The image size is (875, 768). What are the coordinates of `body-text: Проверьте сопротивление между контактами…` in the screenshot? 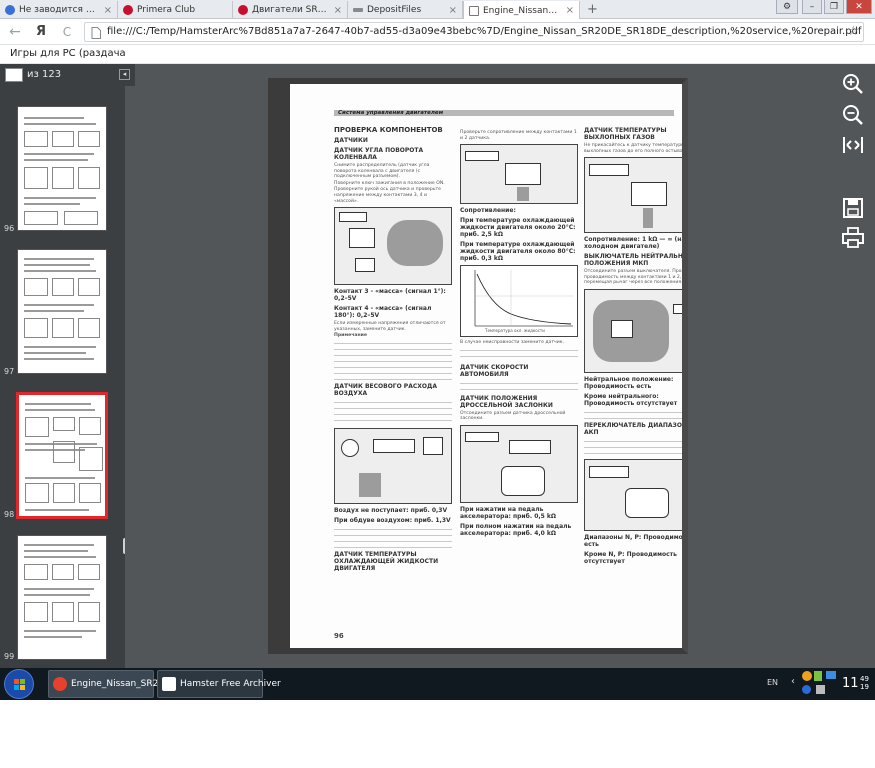 It's located at (518, 135).